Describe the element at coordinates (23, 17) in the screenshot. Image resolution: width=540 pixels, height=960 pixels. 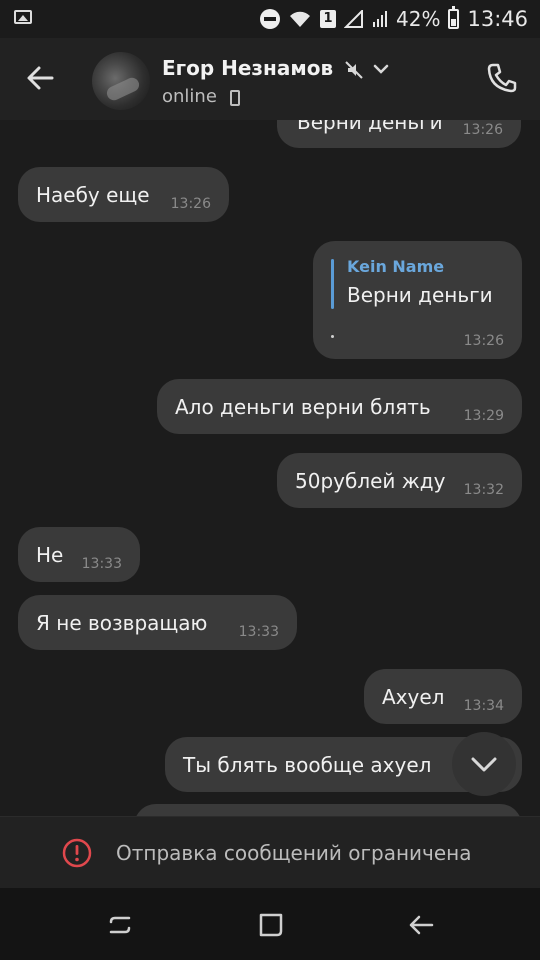
I see `gallery-notification-icon` at that location.